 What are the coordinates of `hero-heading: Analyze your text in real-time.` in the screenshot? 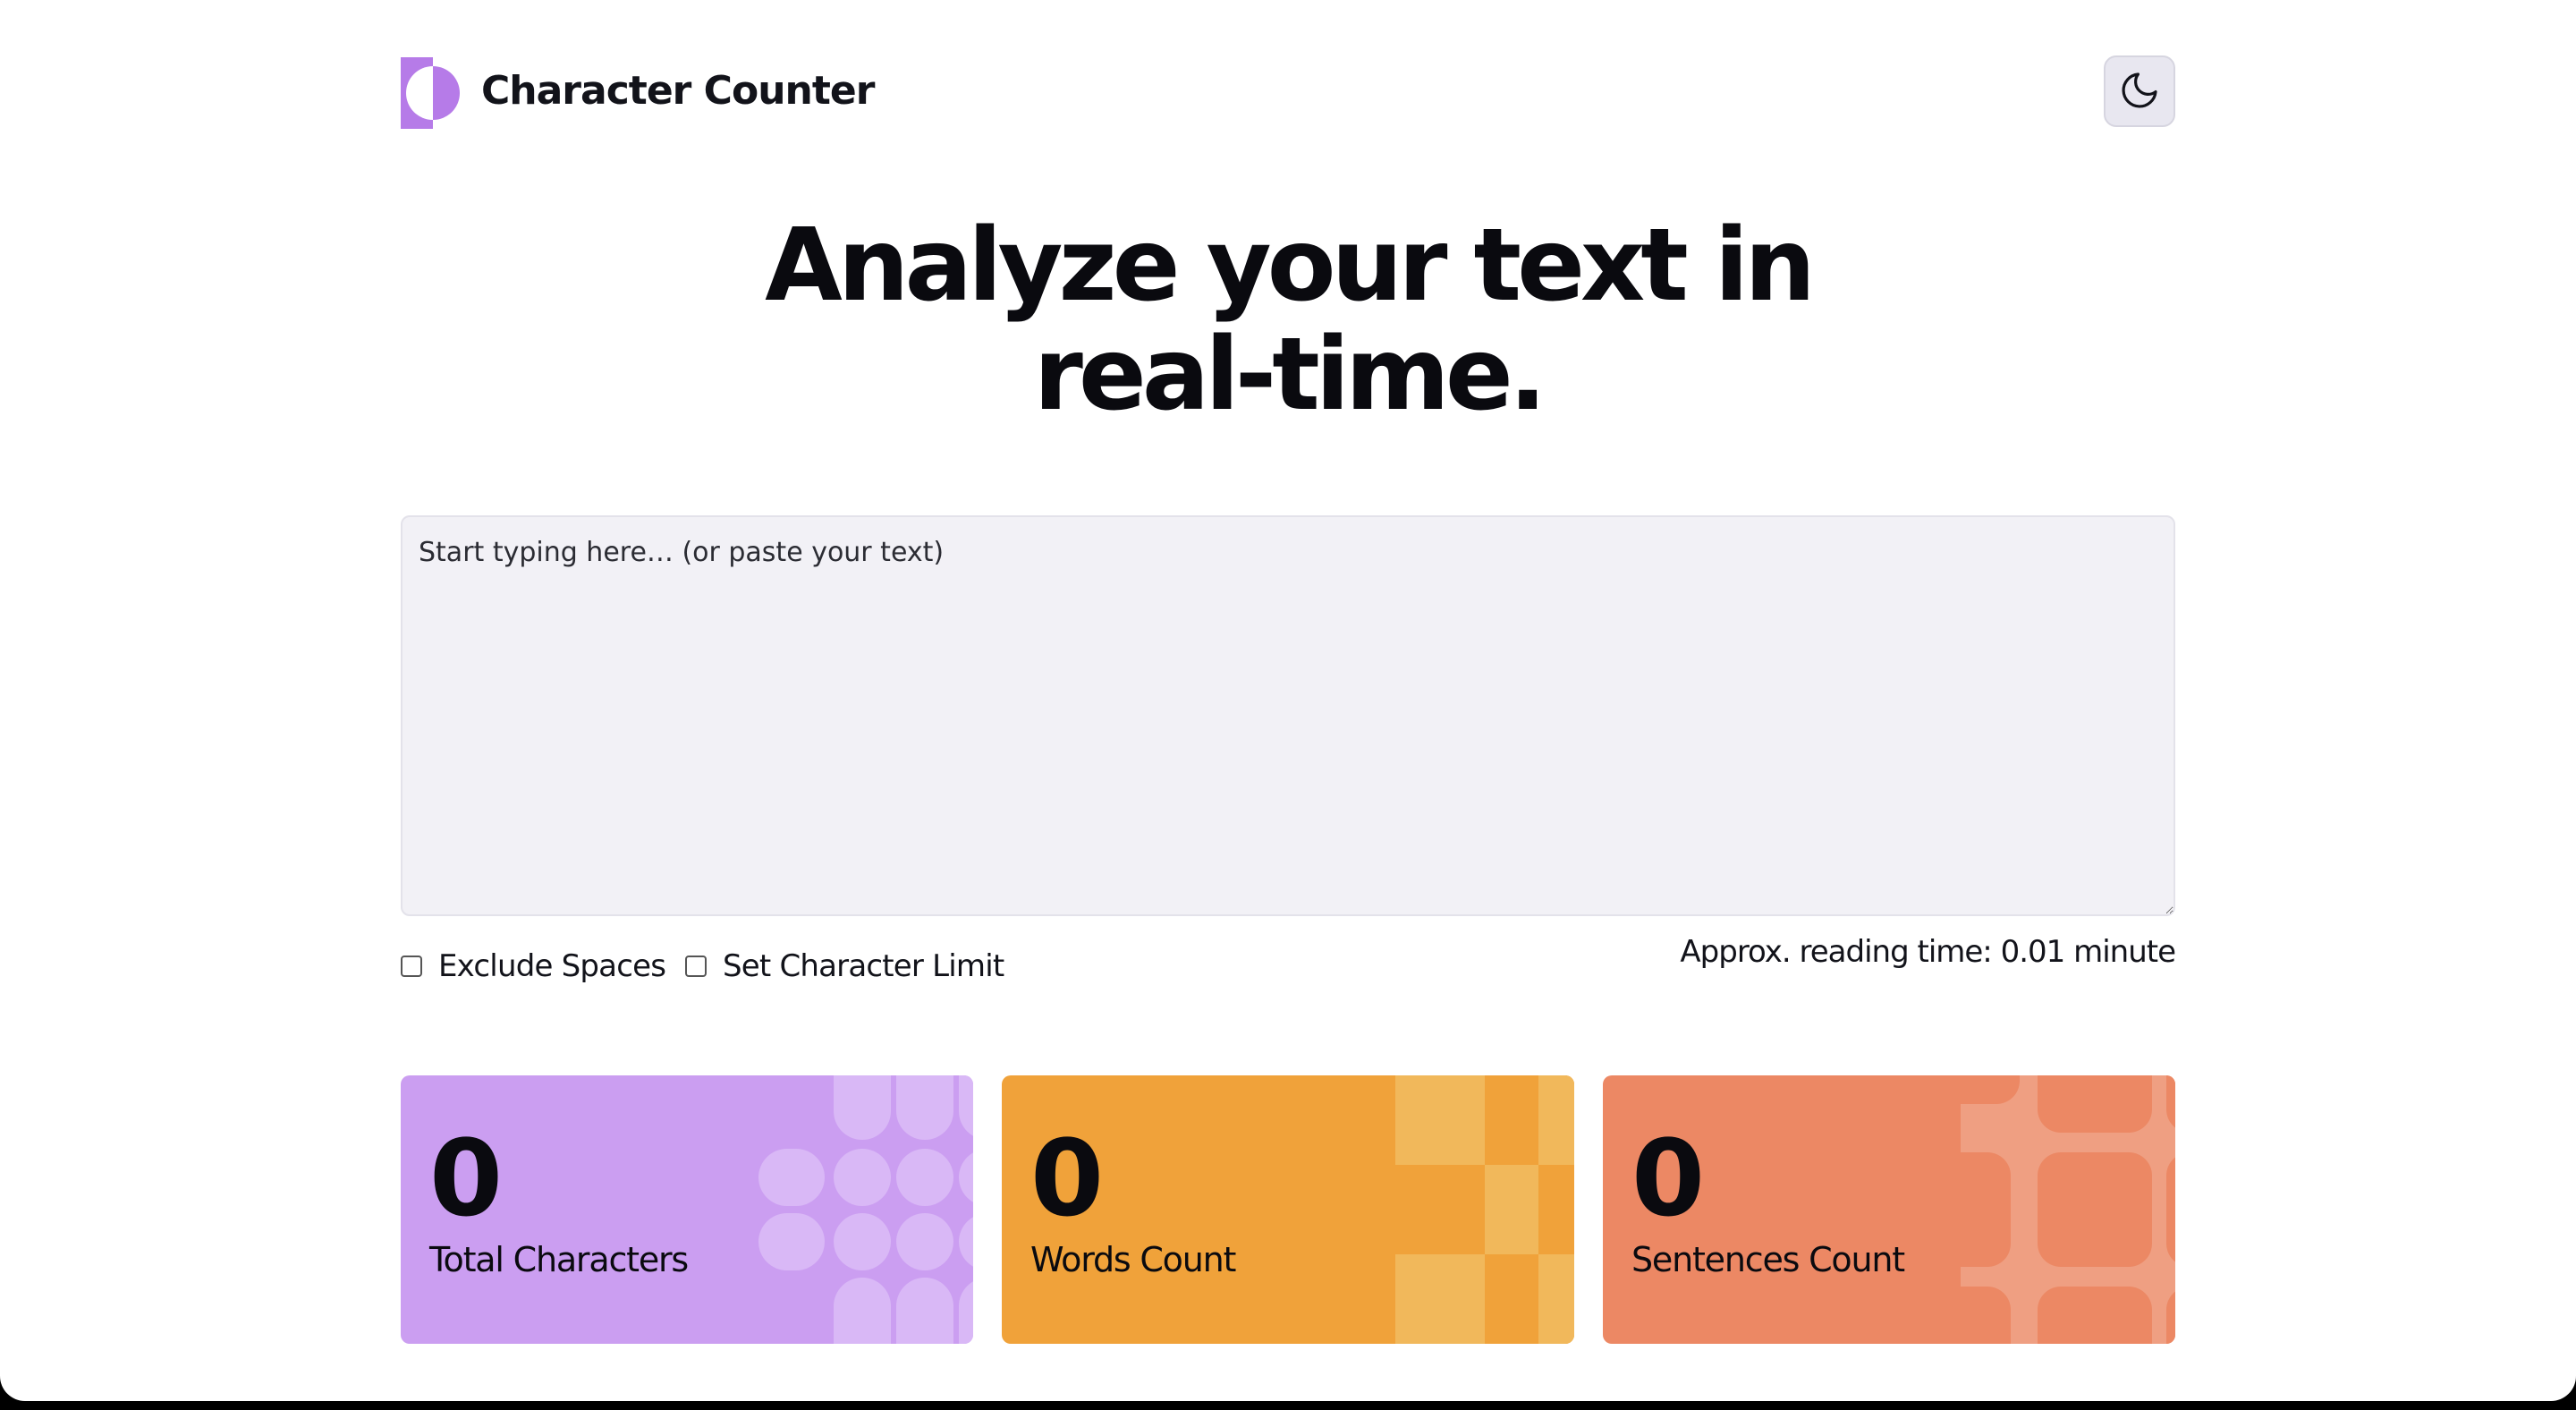 It's located at (1288, 320).